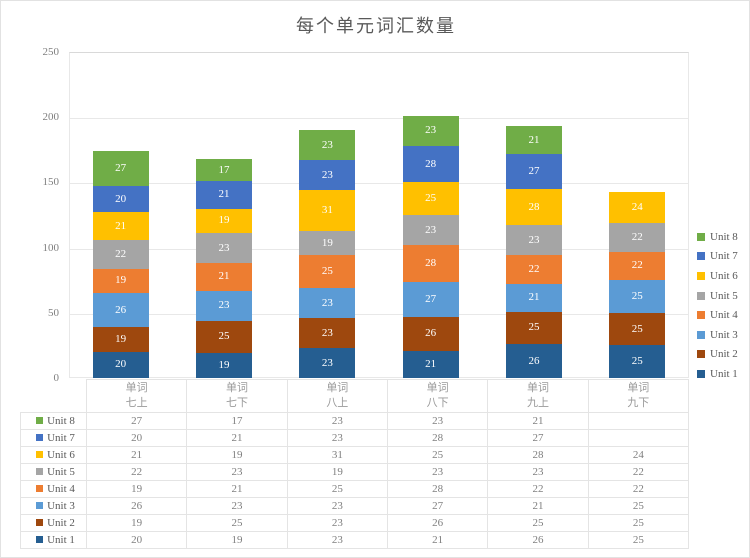  I want to click on stacked-bar: 25 25 25 22 22 24, so click(637, 284).